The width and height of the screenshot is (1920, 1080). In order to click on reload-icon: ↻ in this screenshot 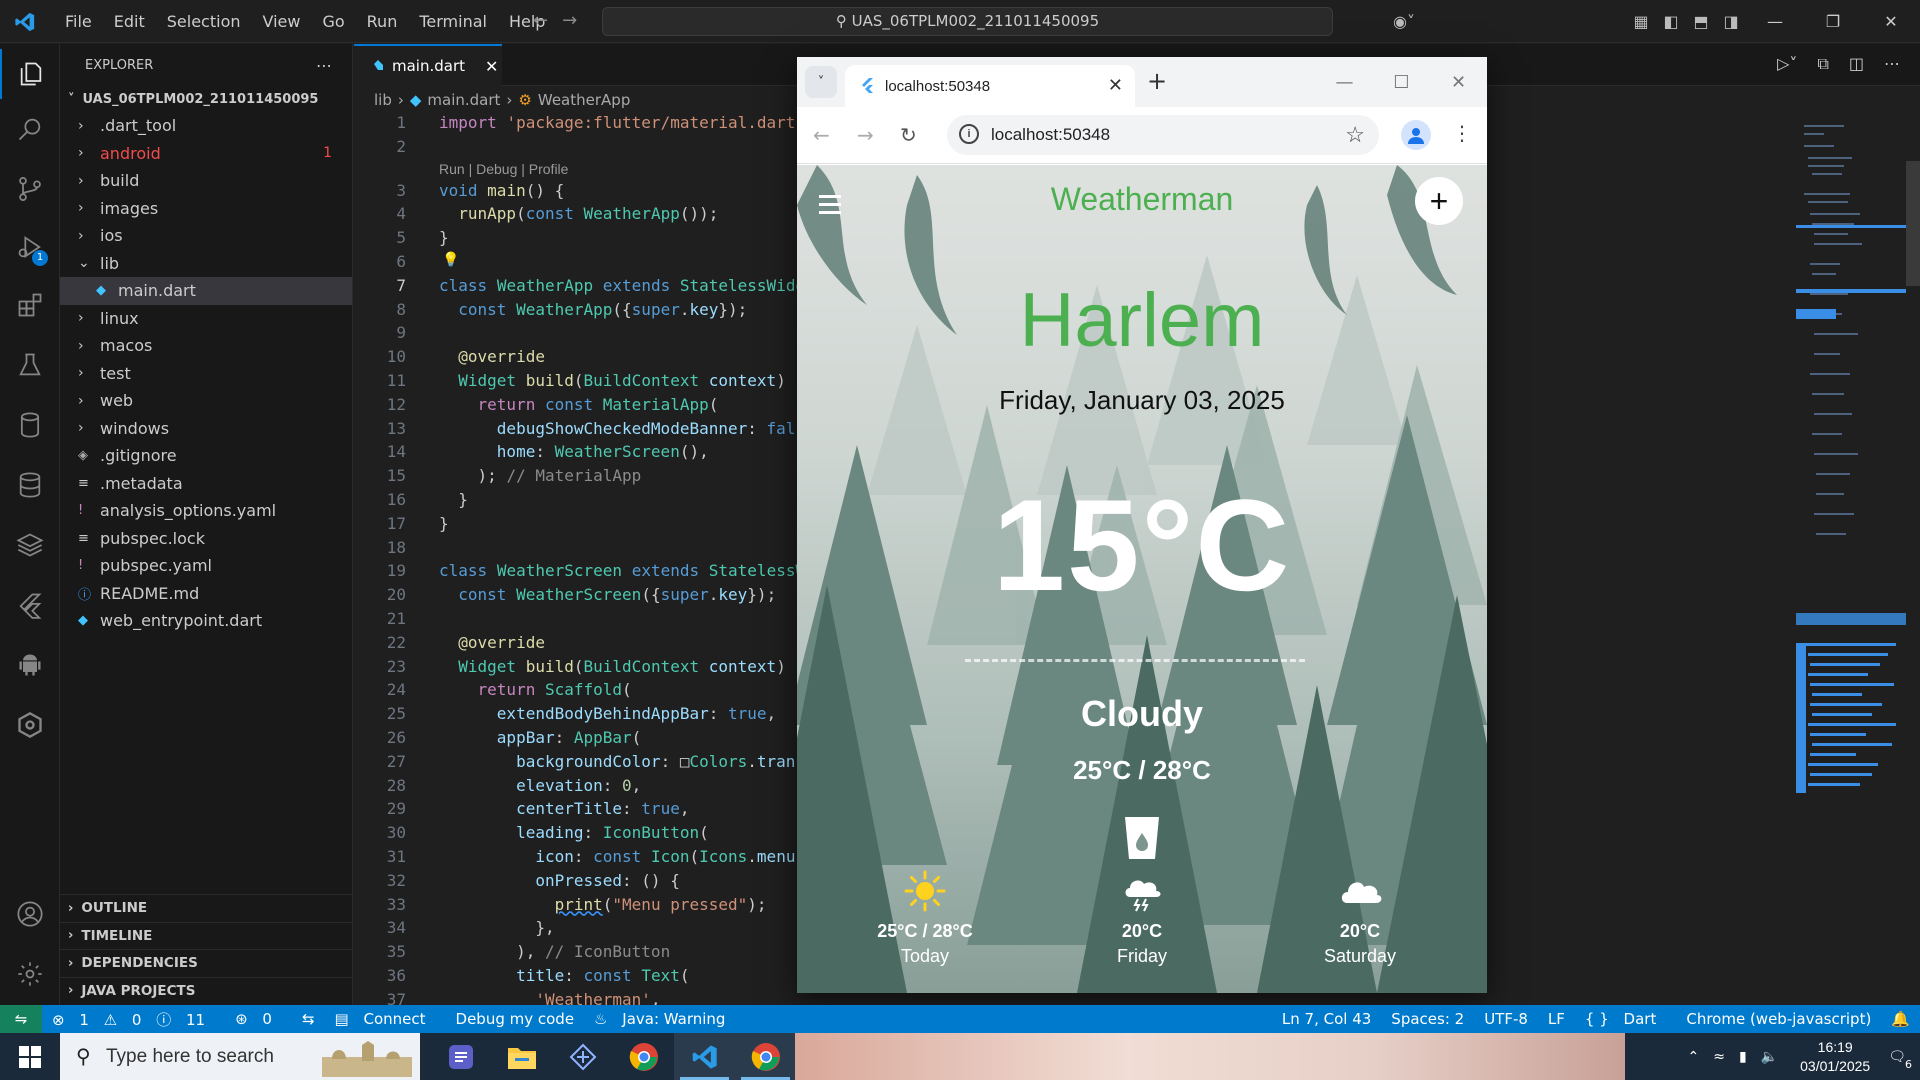, I will do `click(908, 135)`.